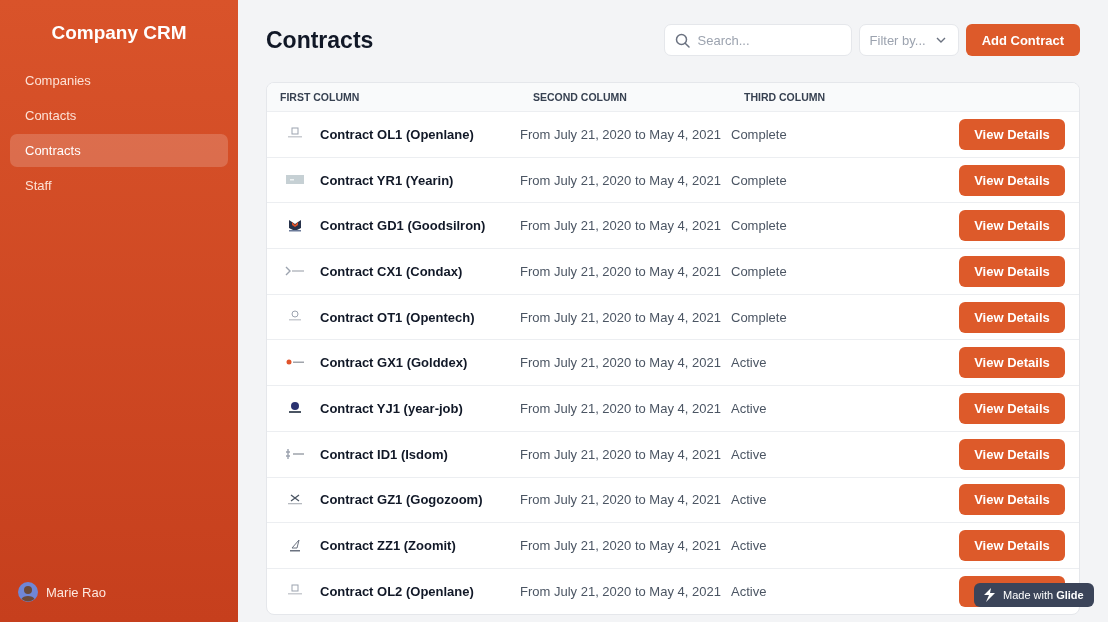  Describe the element at coordinates (388, 546) in the screenshot. I see `contract-name: Contract ZZ1 (Zoomit)` at that location.